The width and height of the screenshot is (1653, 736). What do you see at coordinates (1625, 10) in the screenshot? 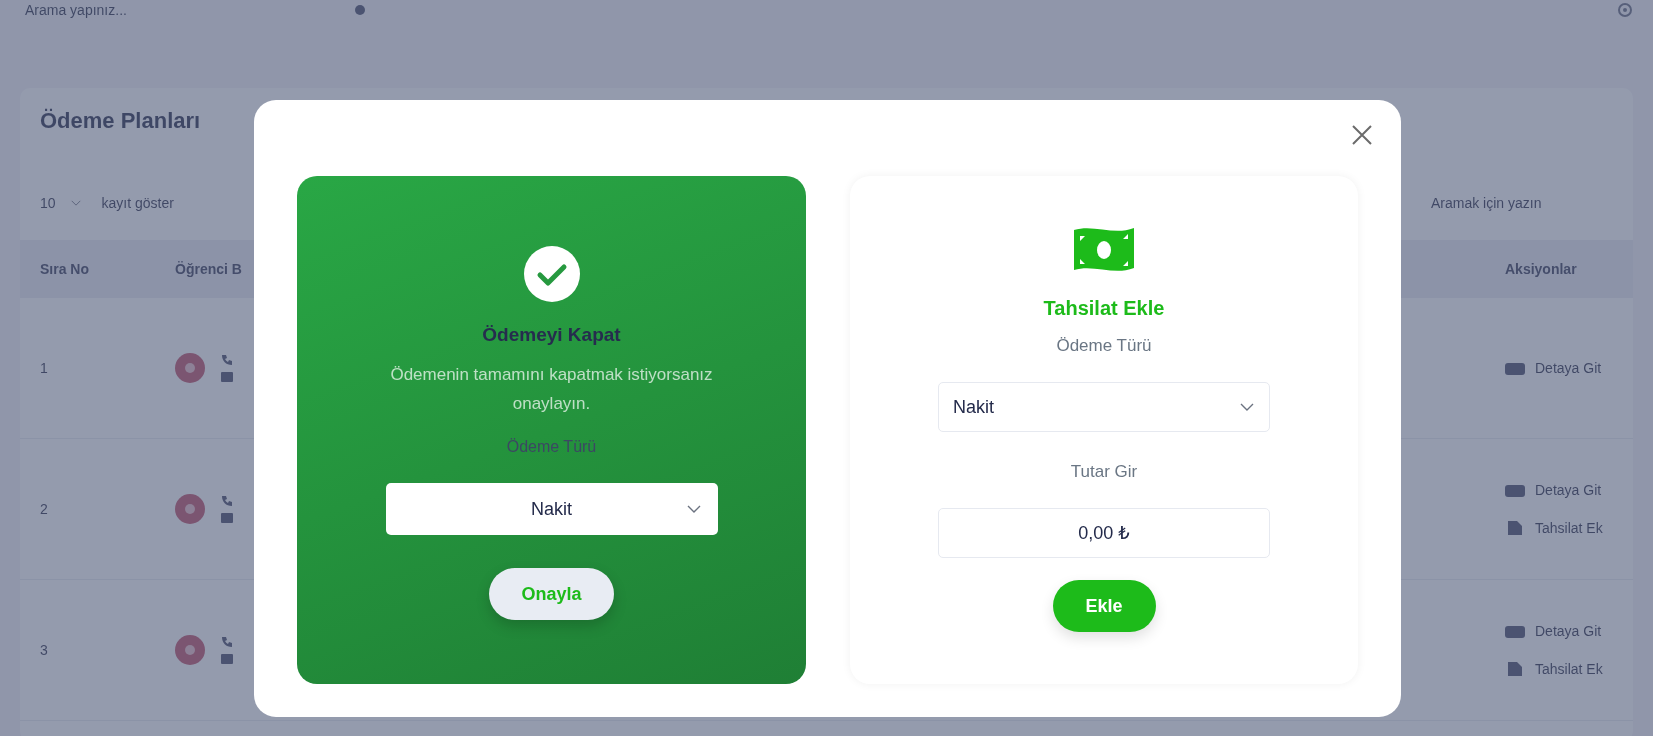
I see `settings-icon` at bounding box center [1625, 10].